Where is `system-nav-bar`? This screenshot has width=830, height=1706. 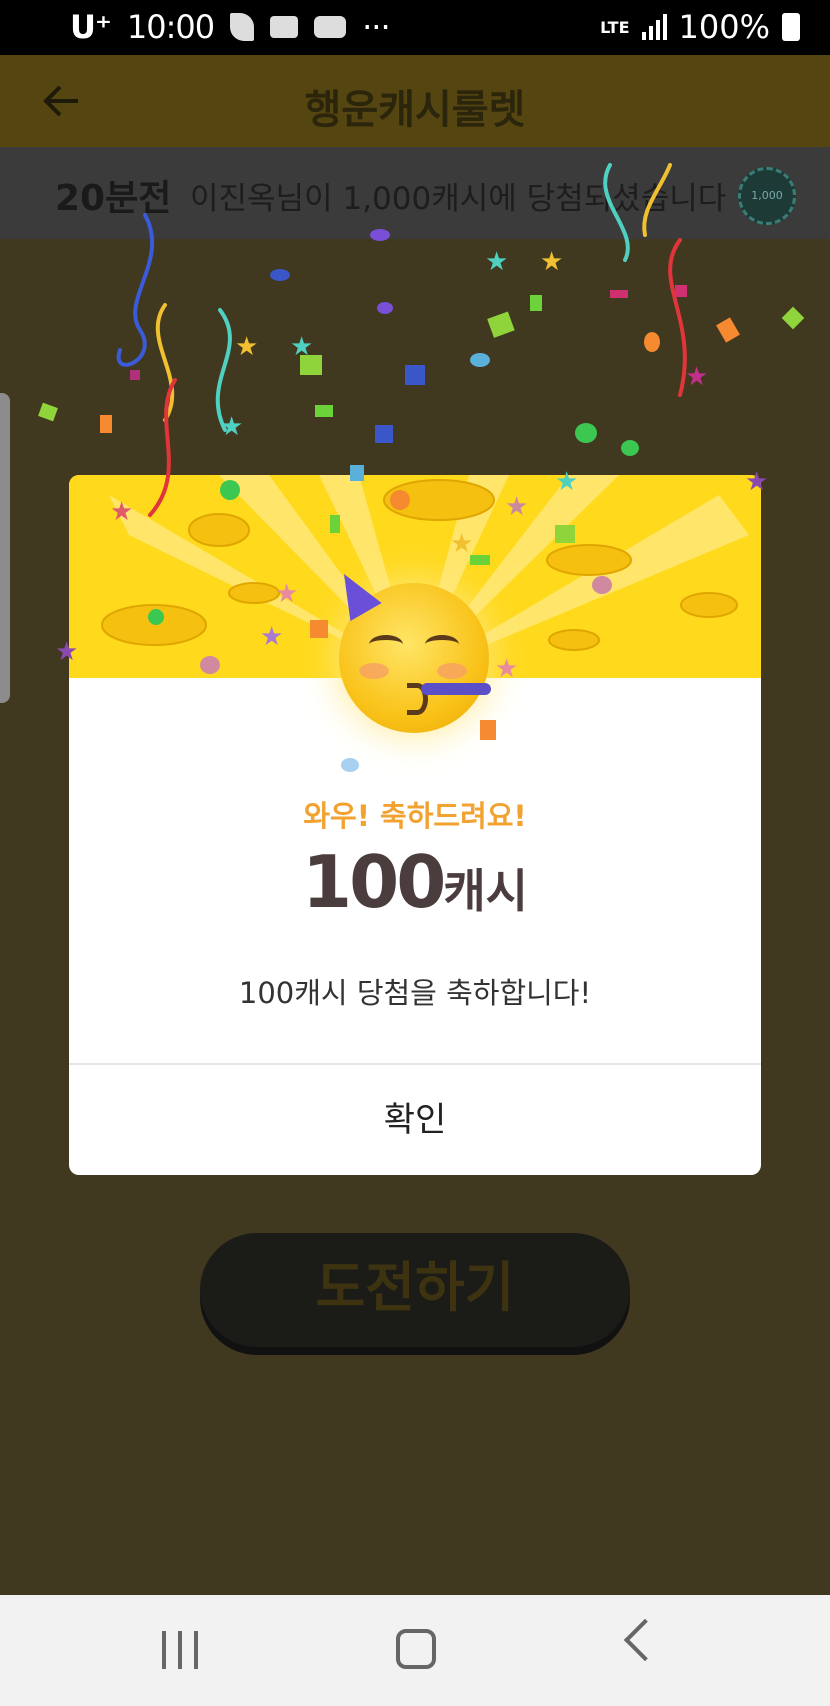 system-nav-bar is located at coordinates (415, 1650).